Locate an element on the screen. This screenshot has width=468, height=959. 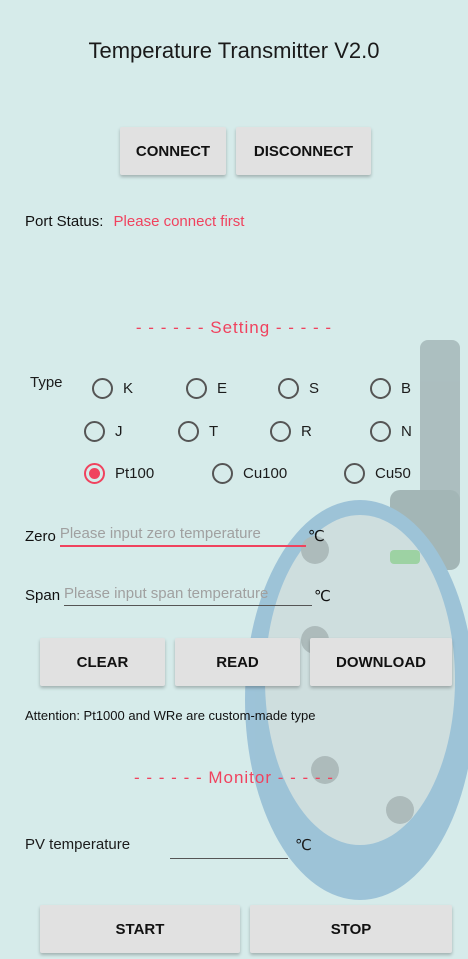
radio-type-j: J is located at coordinates (103, 431).